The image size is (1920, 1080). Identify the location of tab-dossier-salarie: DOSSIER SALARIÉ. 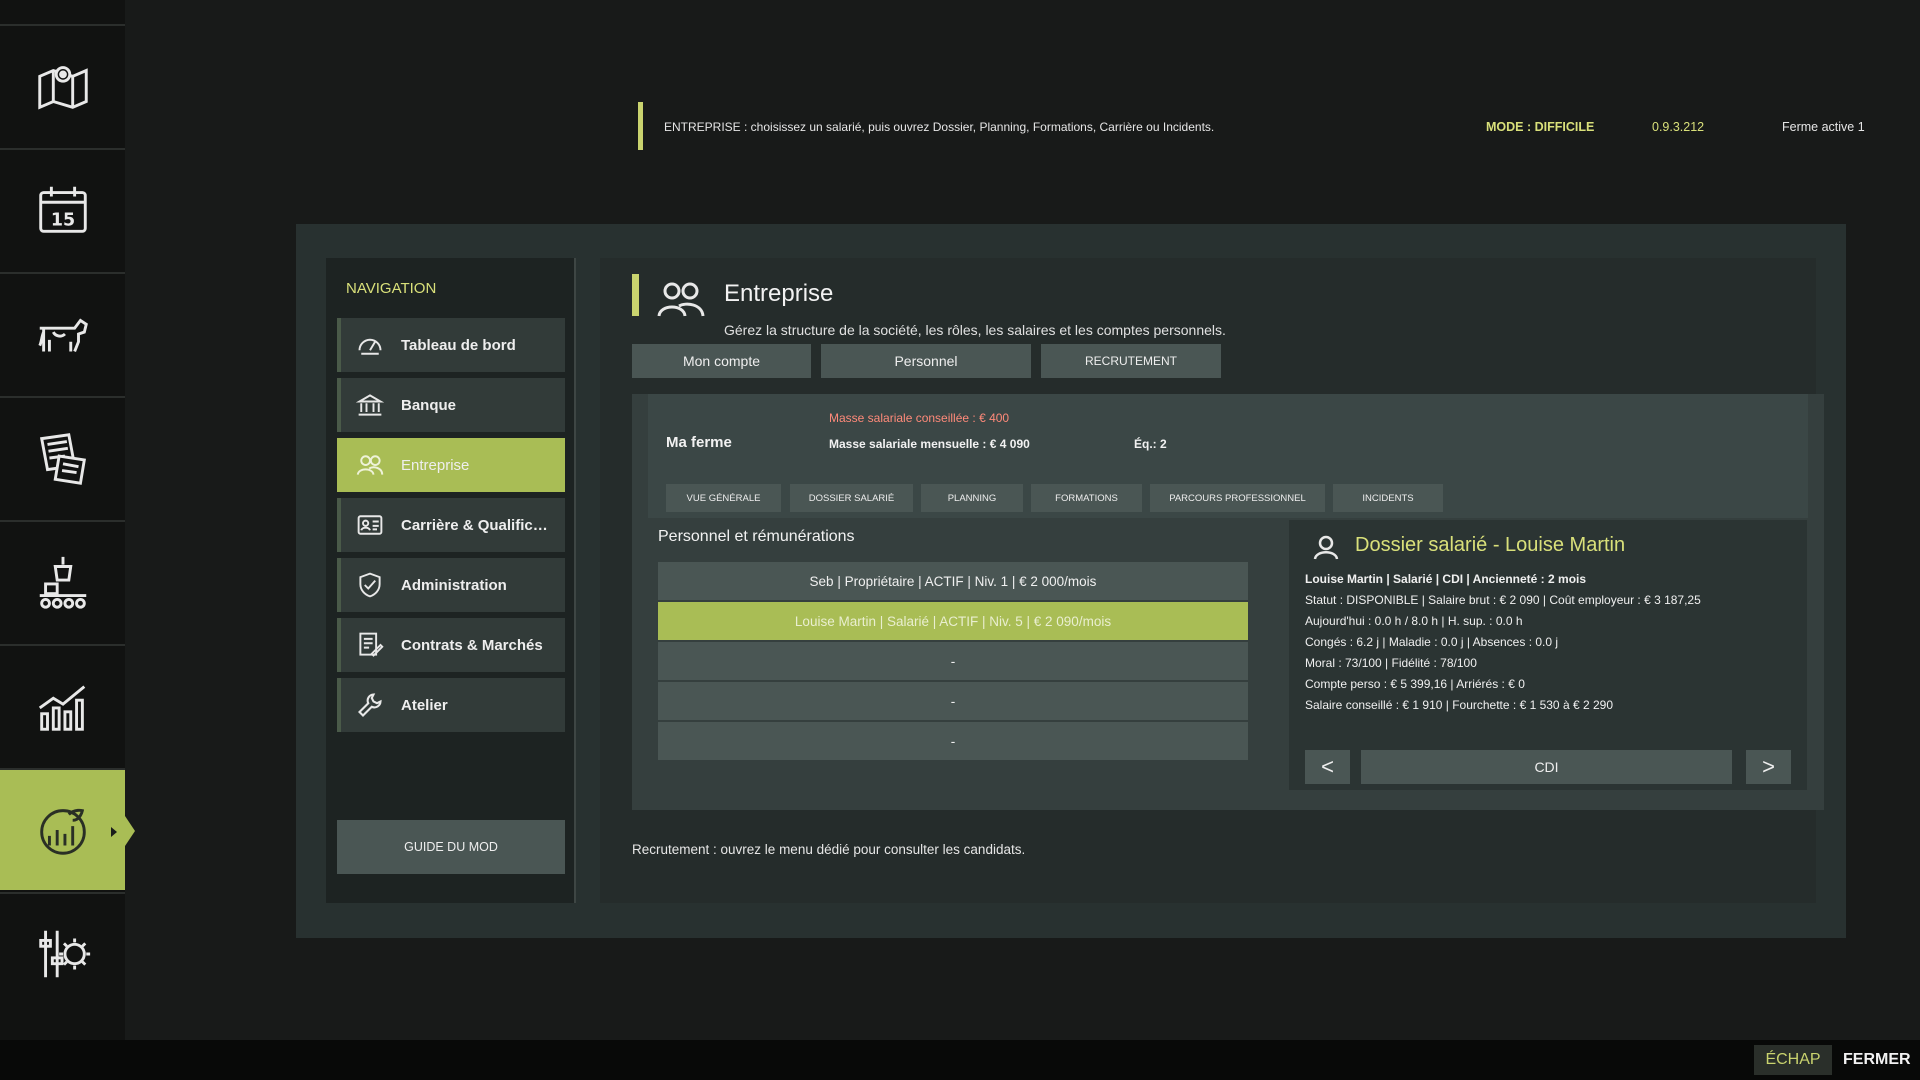
(851, 498).